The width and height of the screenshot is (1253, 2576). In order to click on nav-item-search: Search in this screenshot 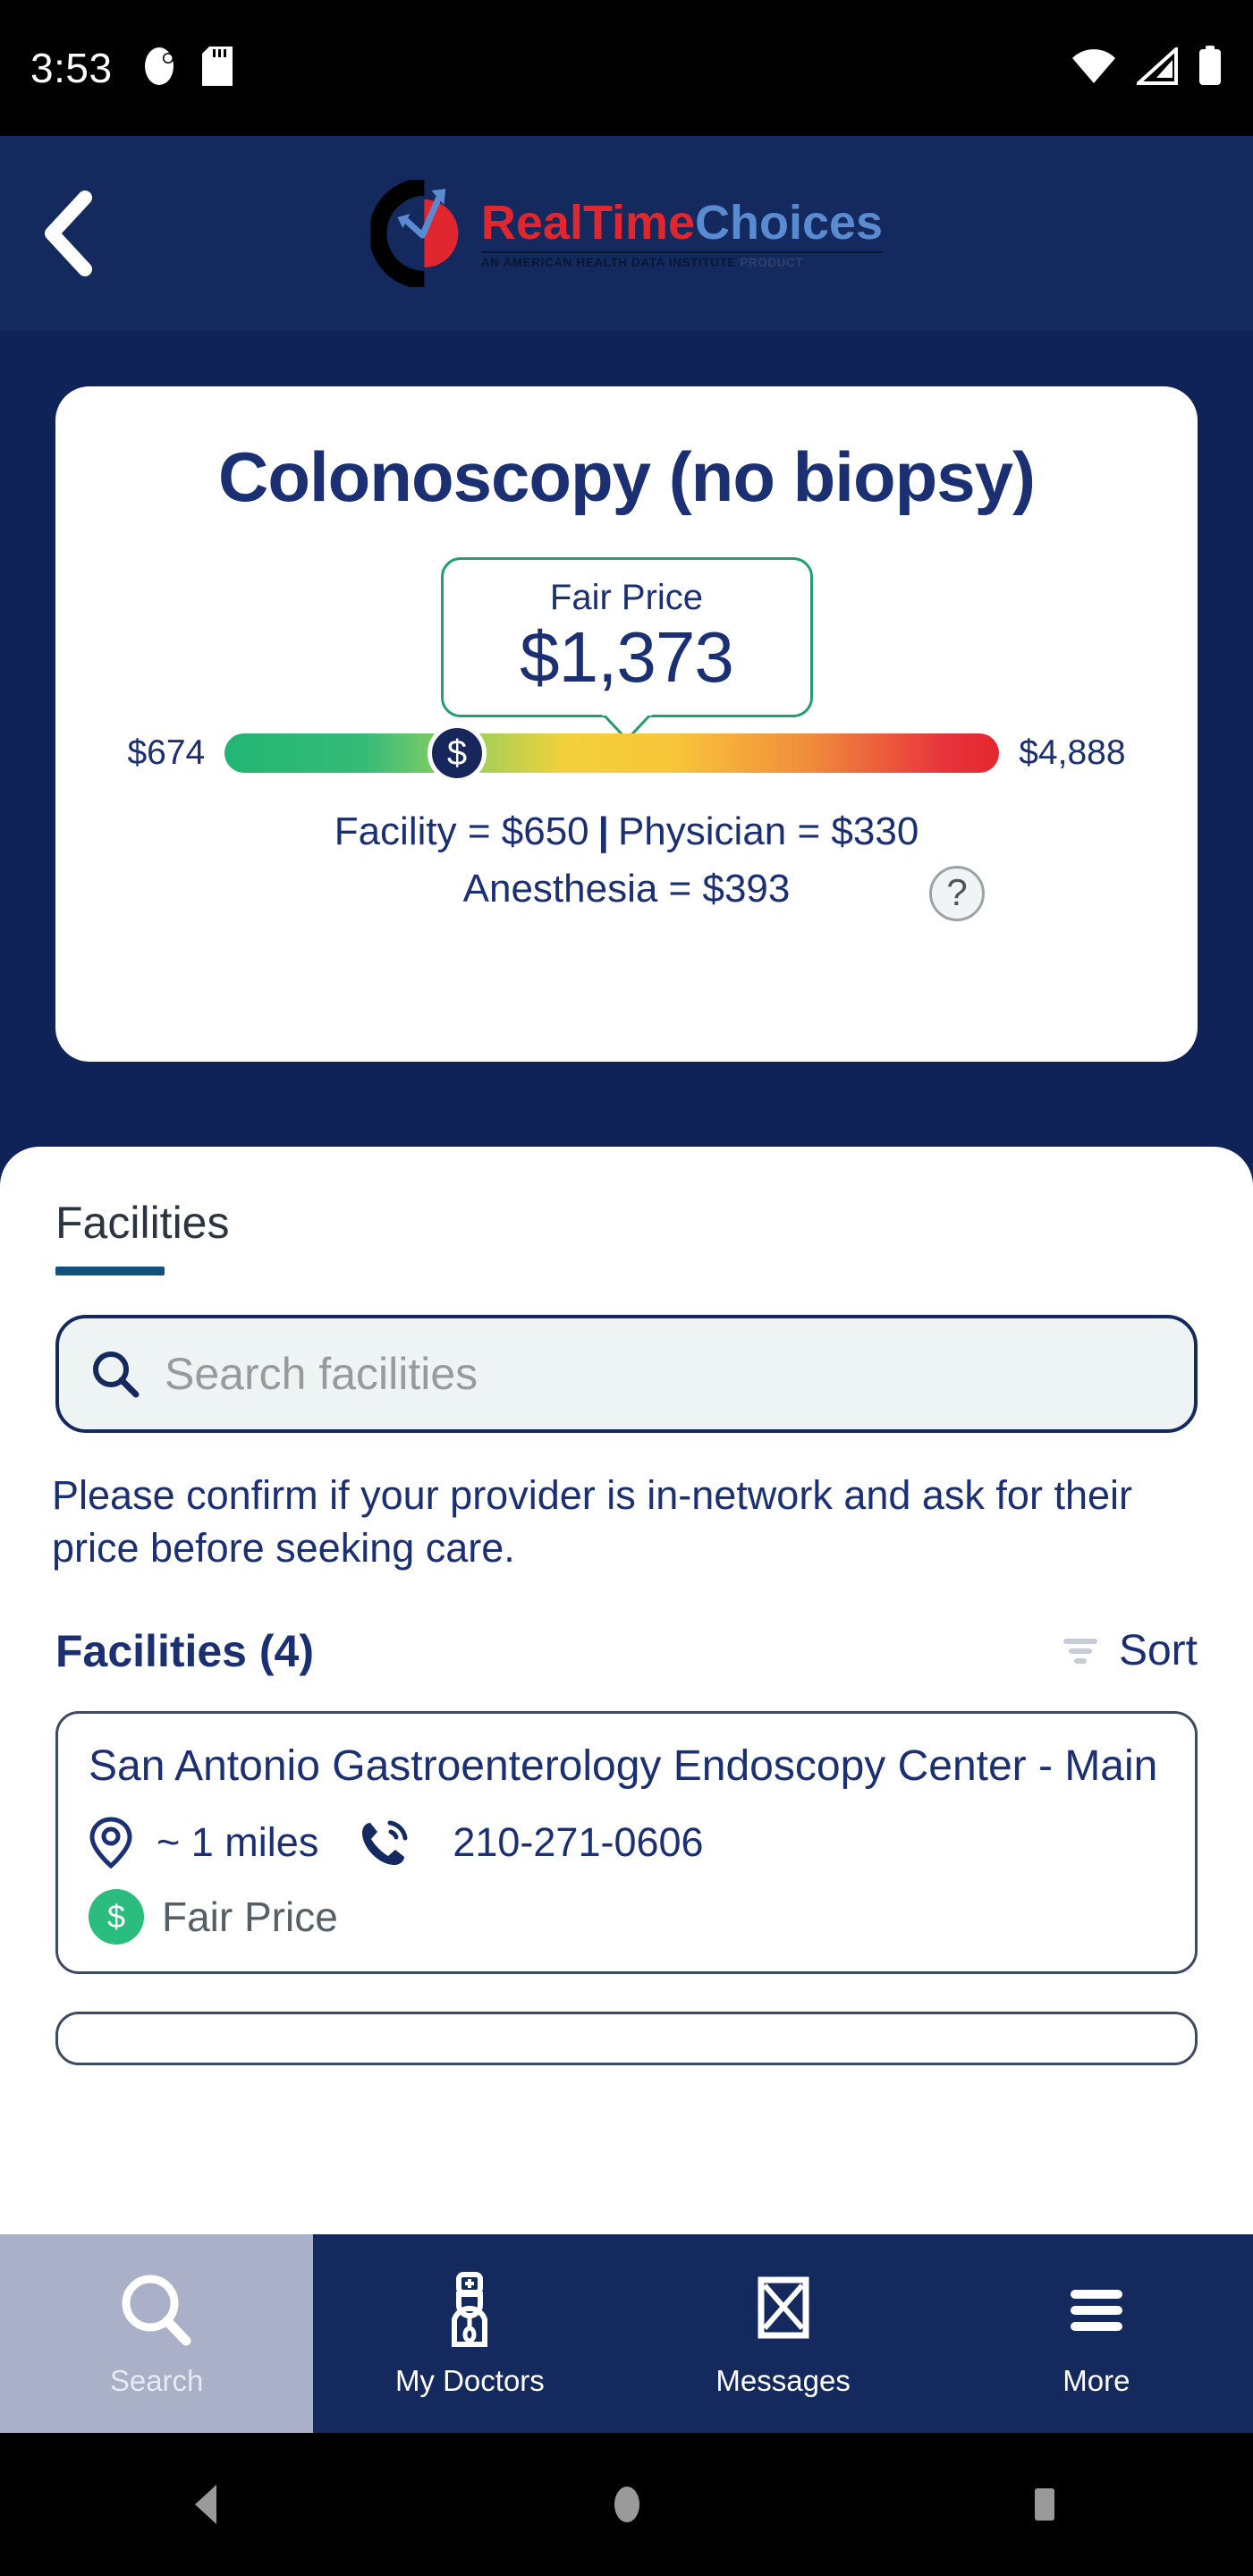, I will do `click(157, 2333)`.